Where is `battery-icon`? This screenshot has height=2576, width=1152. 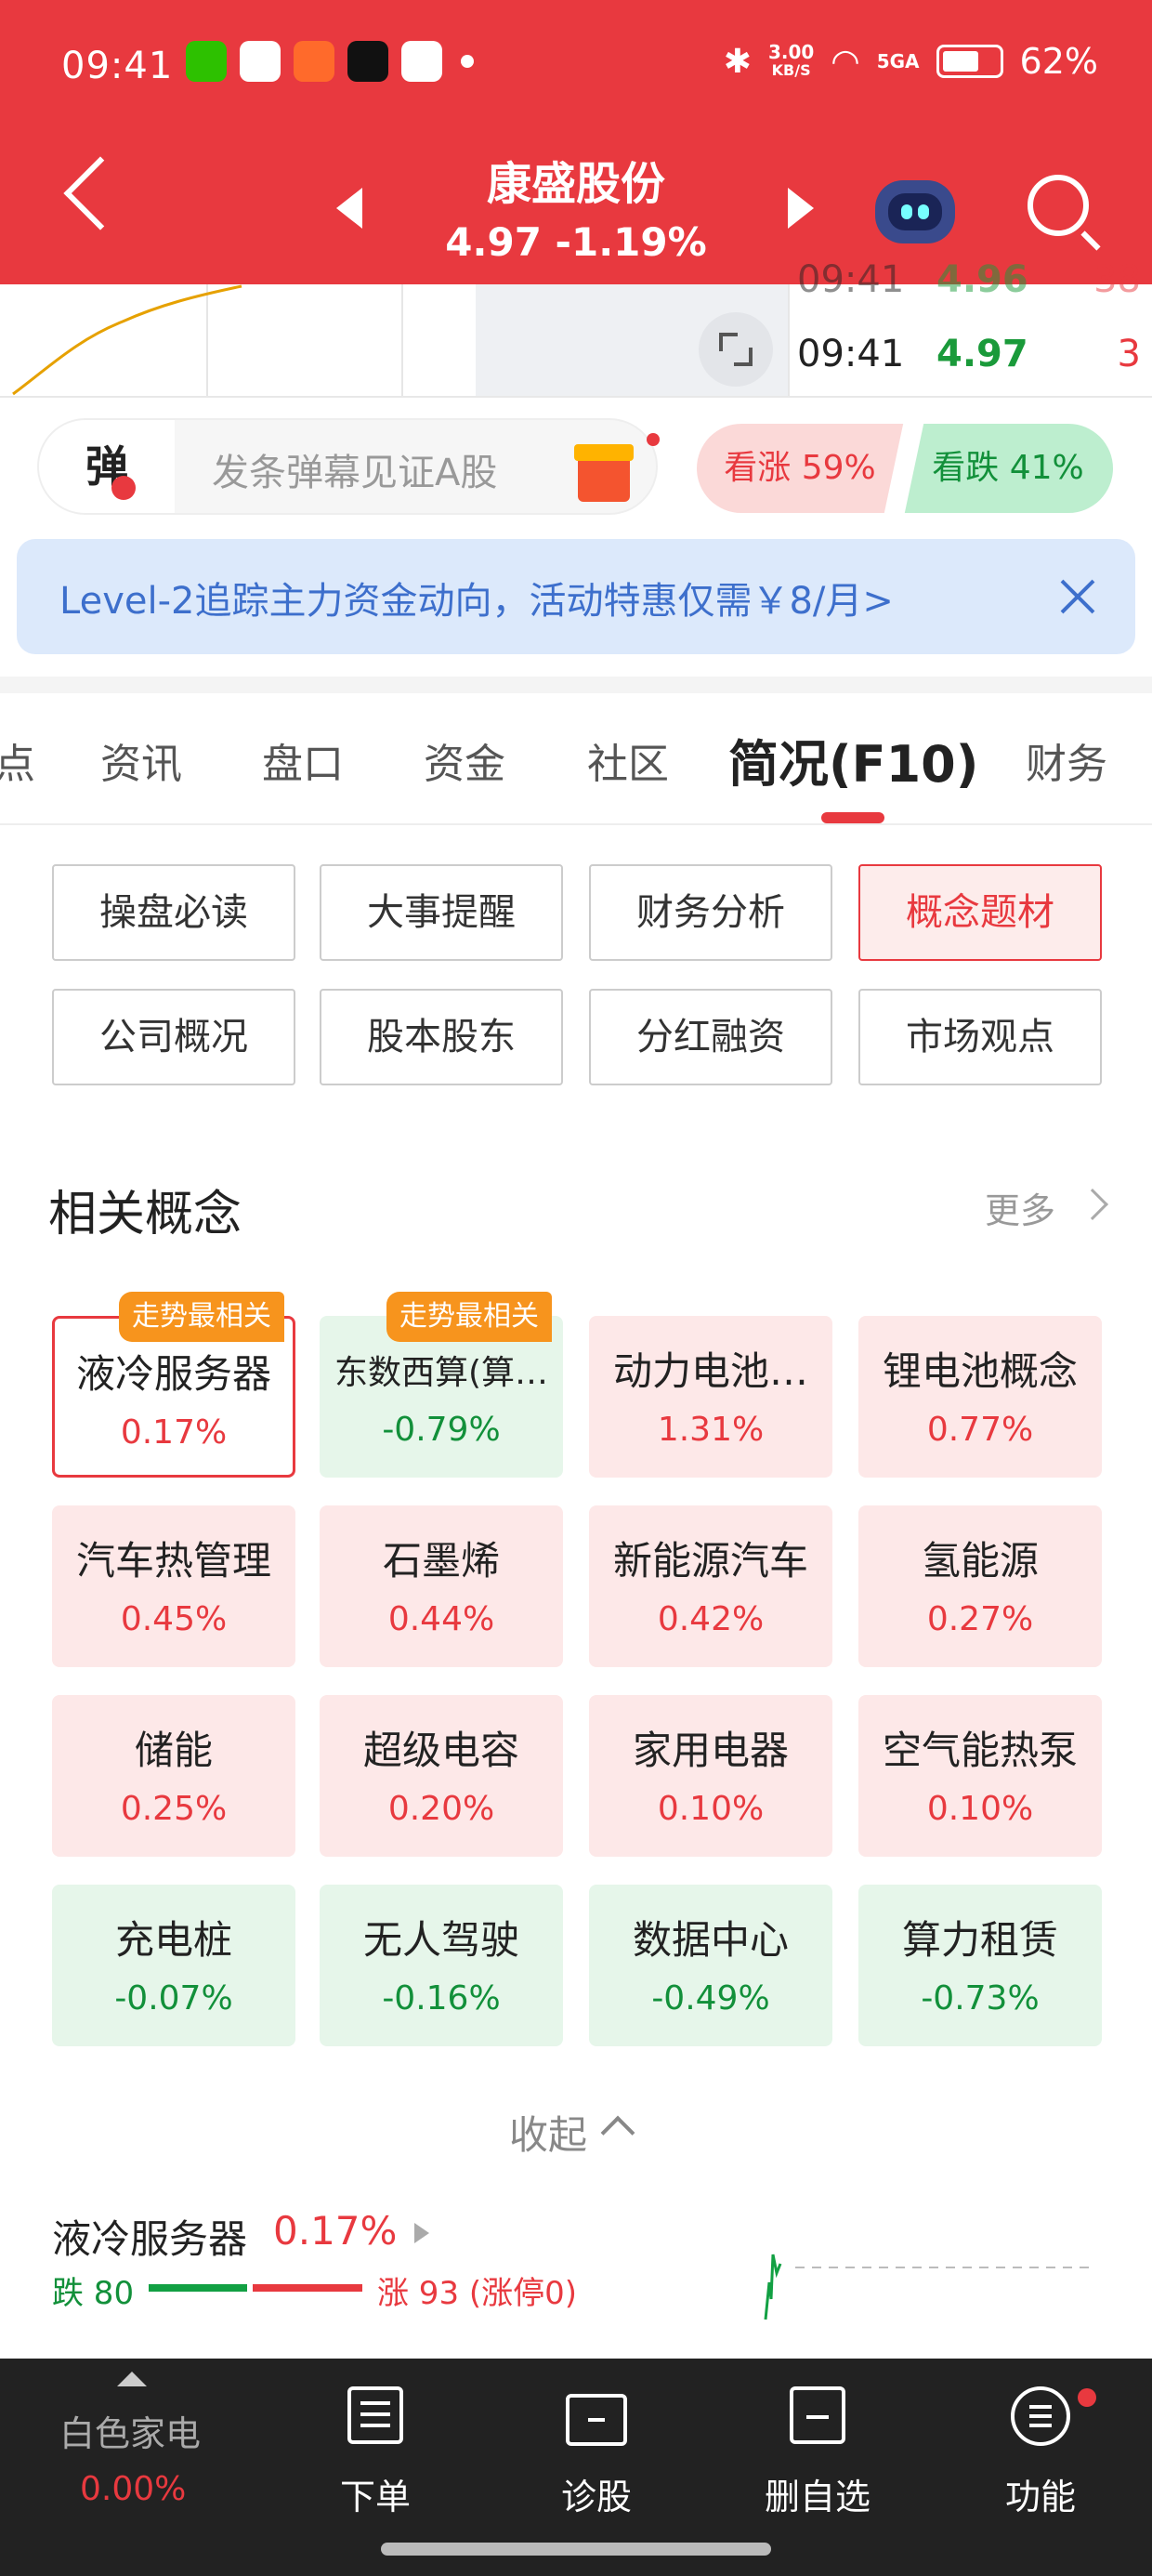
battery-icon is located at coordinates (970, 61).